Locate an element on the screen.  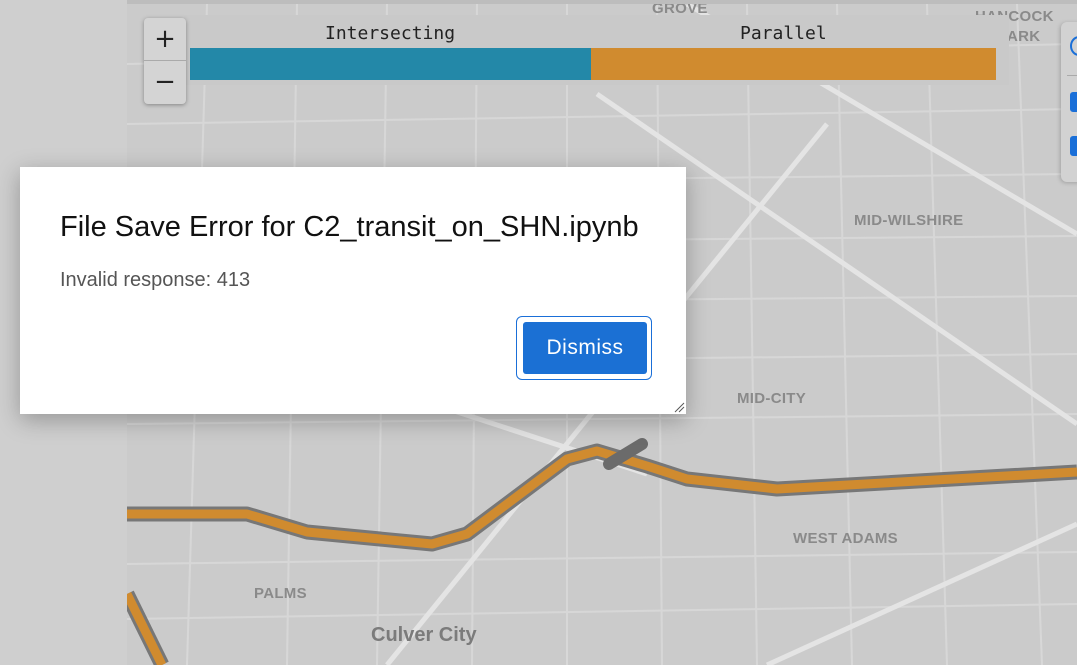
zoom-out-button: − is located at coordinates (165, 81).